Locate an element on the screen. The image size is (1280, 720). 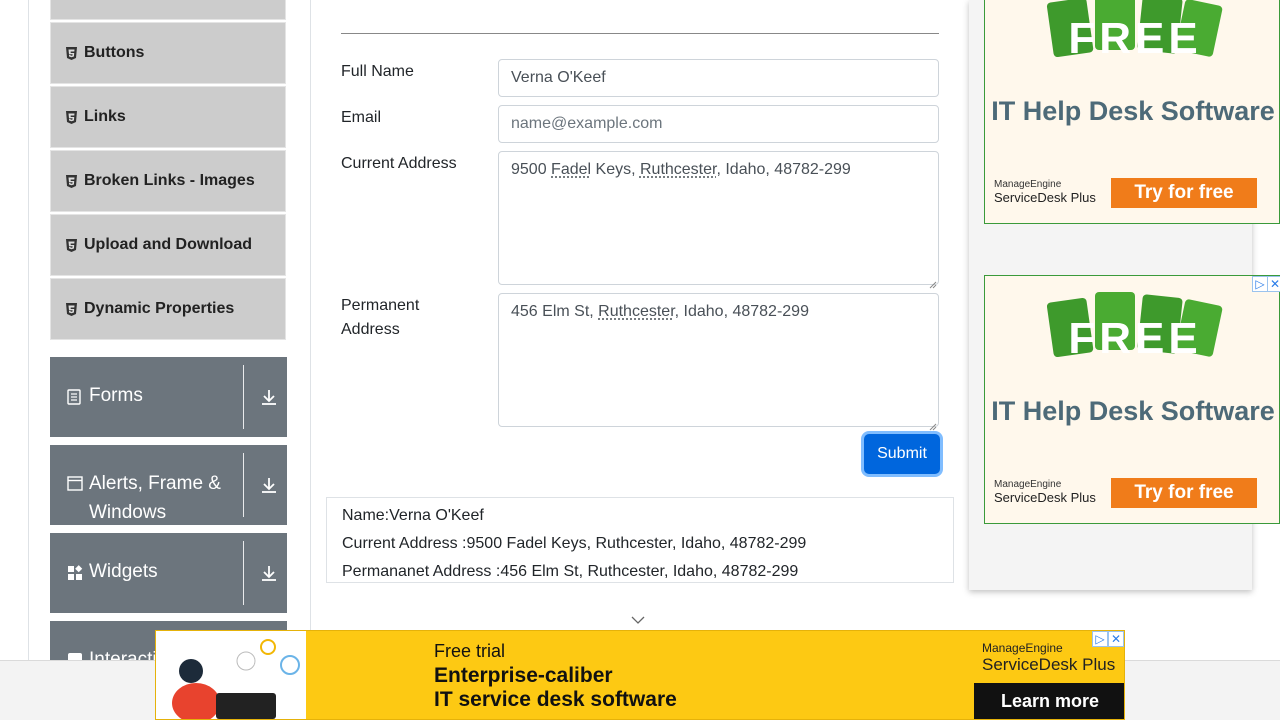
sidebar-group-widgets: Widgets is located at coordinates (168, 573).